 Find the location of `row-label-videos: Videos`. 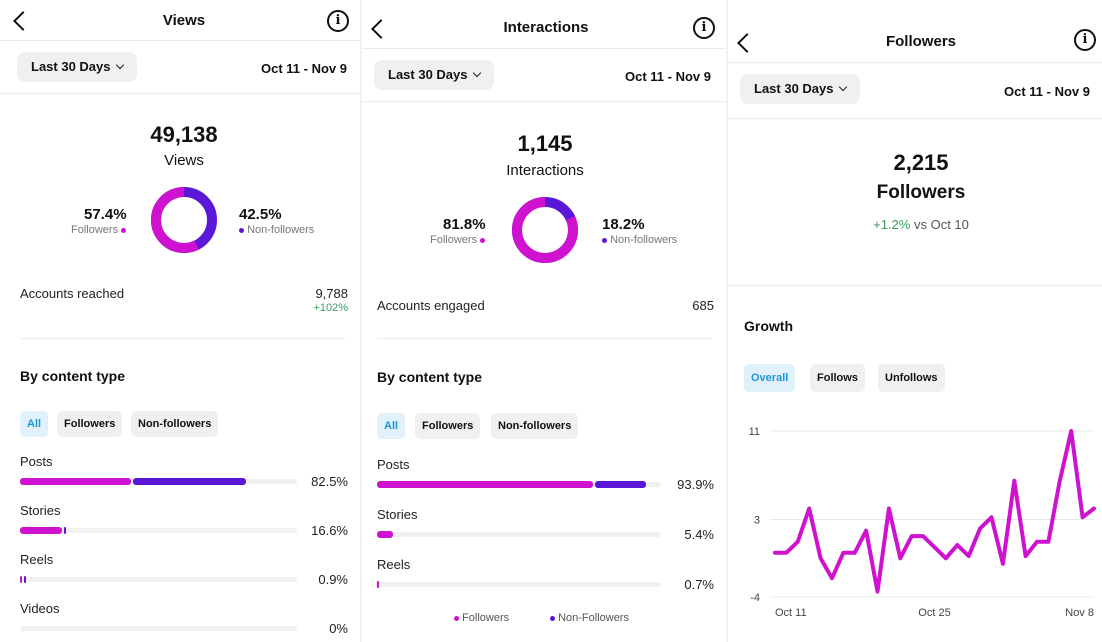

row-label-videos: Videos is located at coordinates (40, 608).